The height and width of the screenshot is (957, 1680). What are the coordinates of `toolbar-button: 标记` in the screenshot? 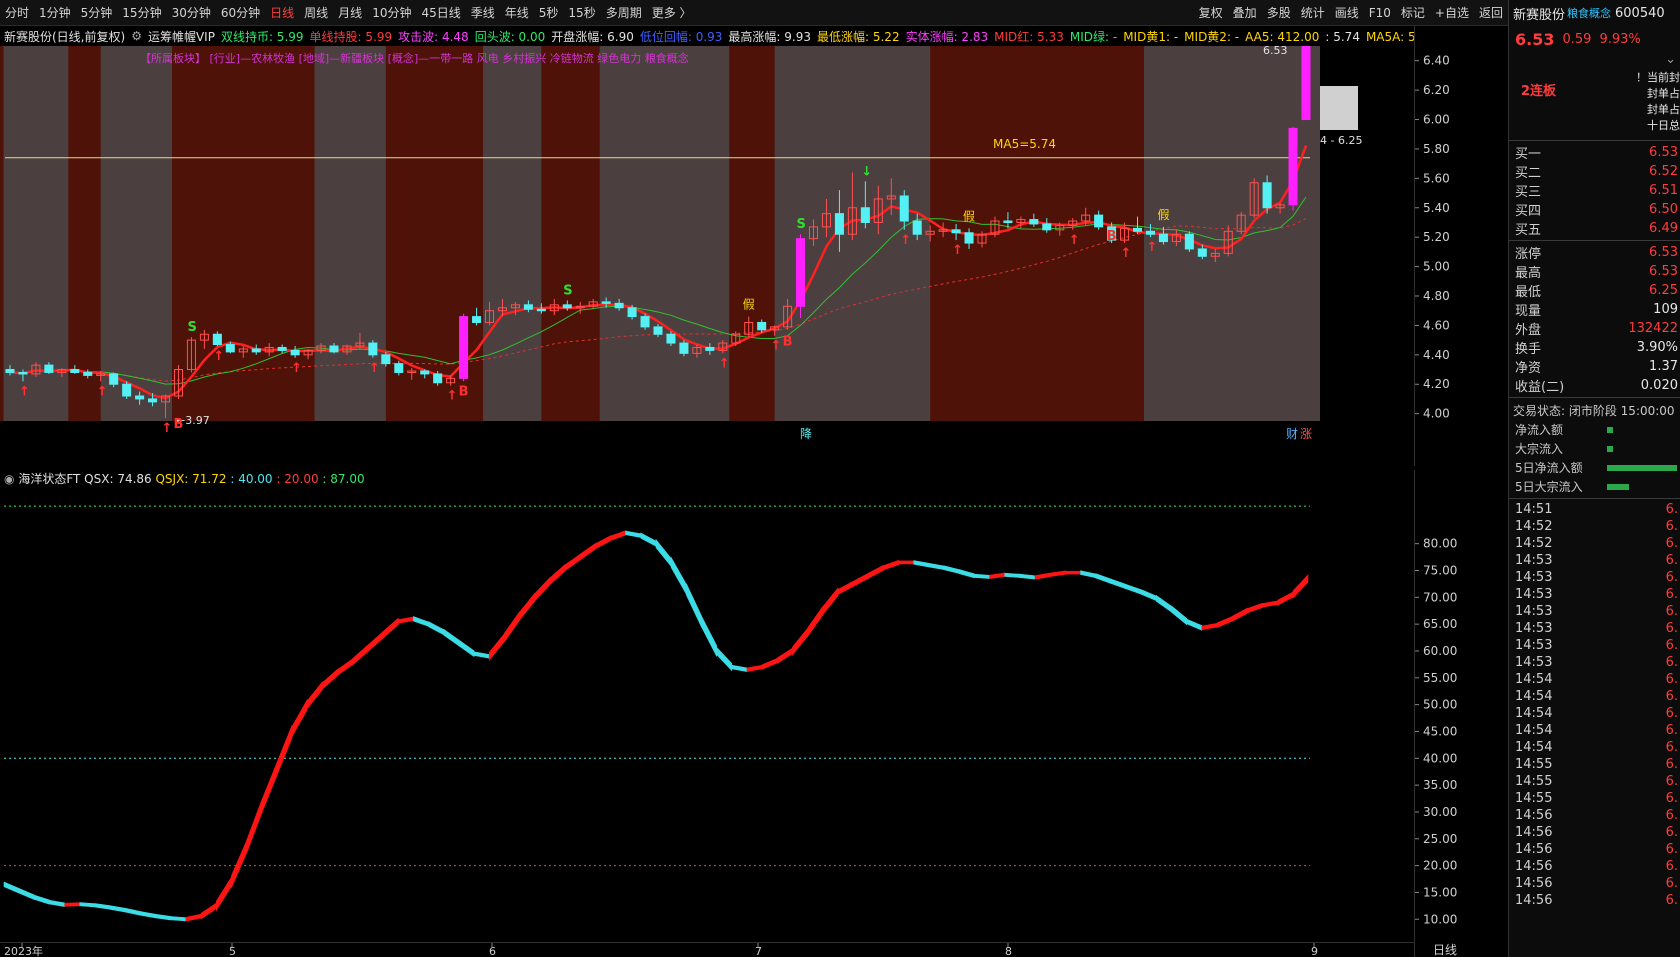 It's located at (1413, 12).